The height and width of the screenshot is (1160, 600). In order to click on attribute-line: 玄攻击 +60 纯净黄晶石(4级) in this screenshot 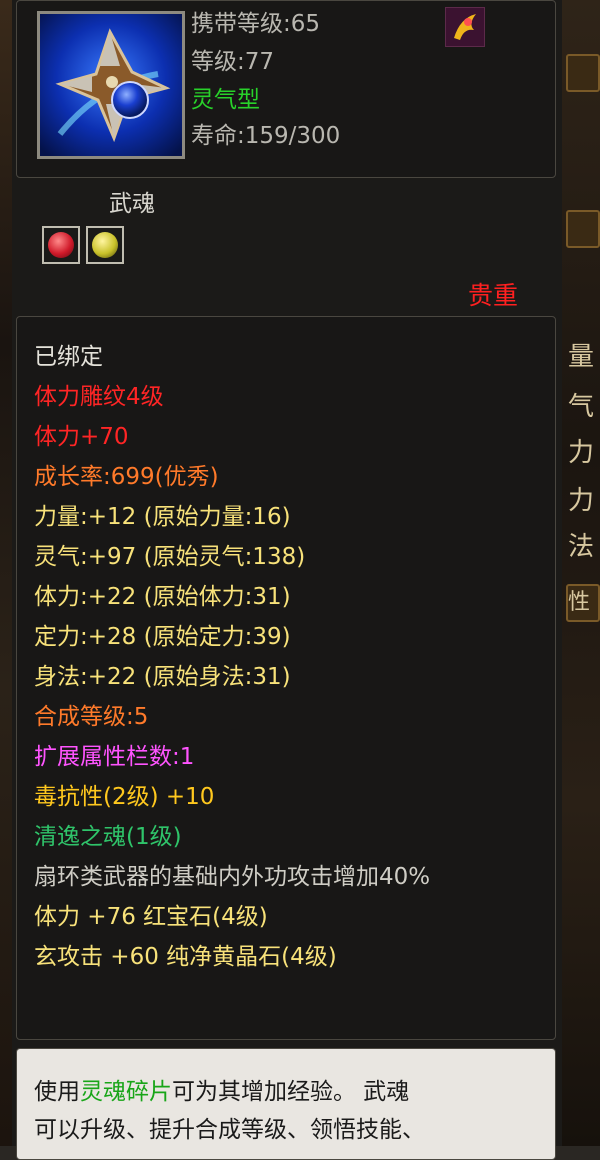, I will do `click(185, 957)`.